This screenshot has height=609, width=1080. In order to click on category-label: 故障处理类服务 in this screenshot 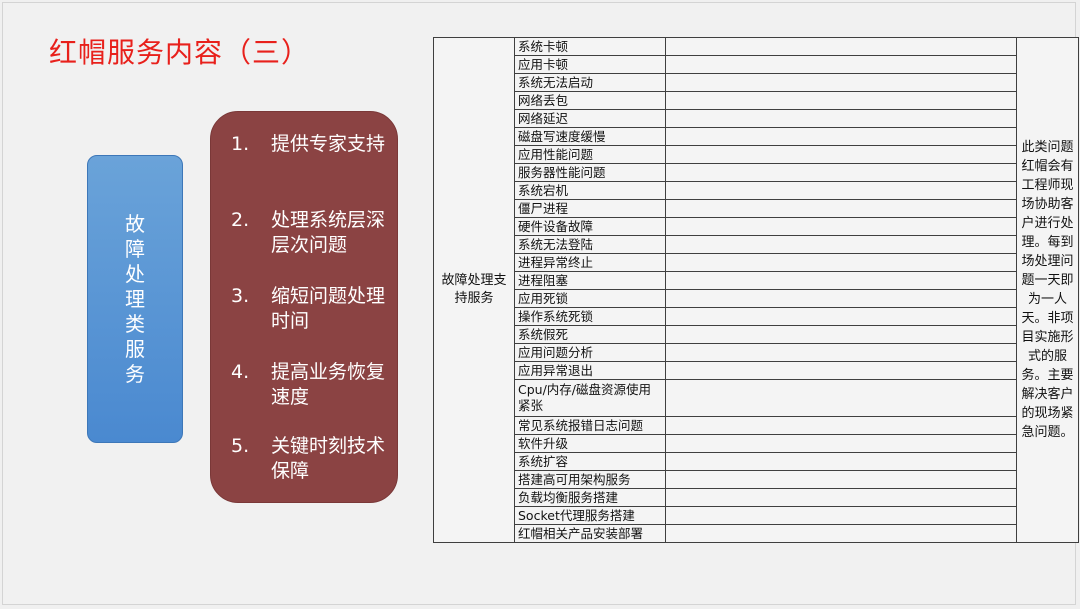, I will do `click(135, 298)`.